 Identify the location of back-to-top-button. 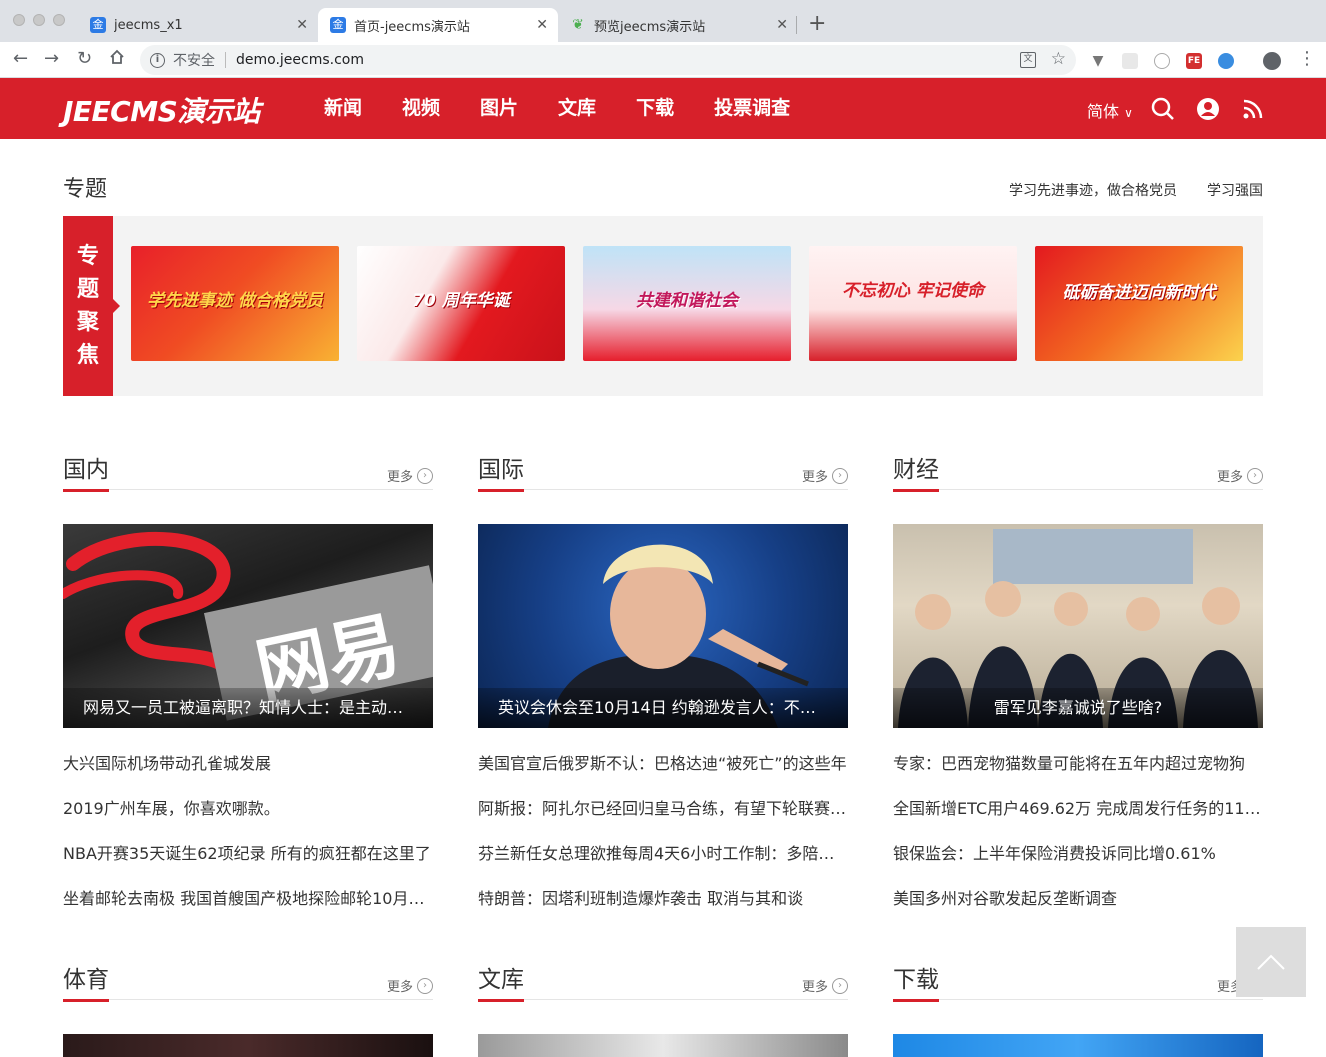
(1271, 962).